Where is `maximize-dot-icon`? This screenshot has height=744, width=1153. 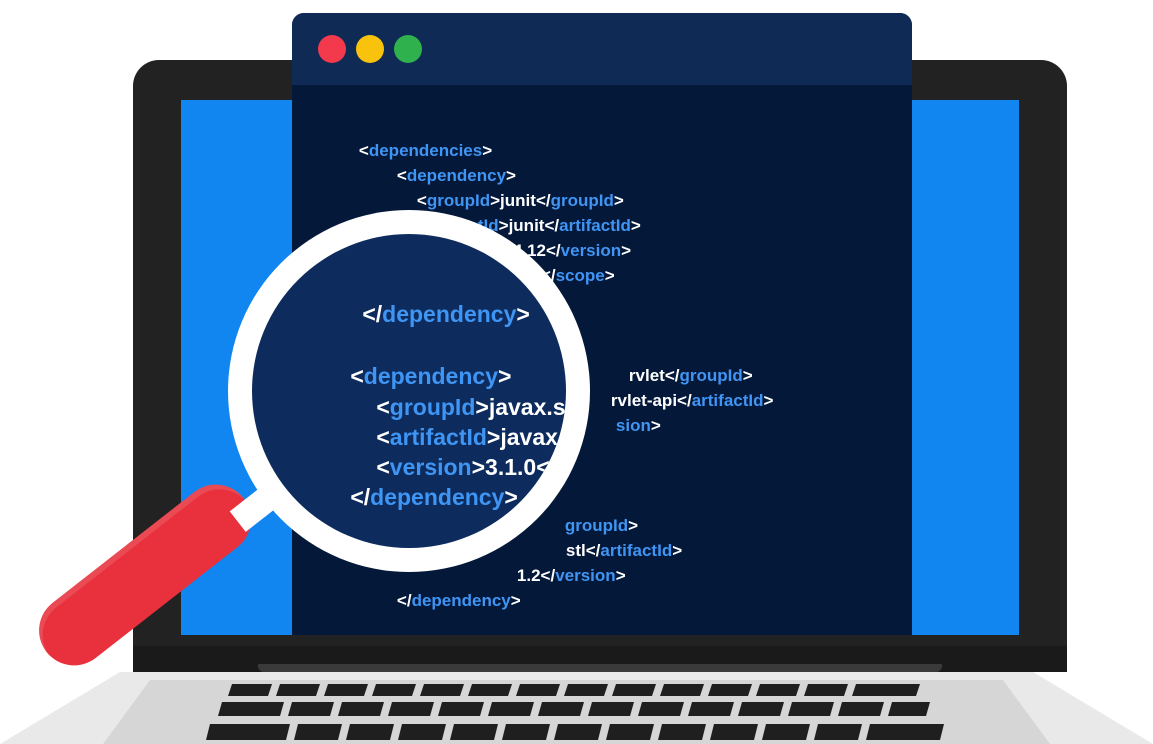 maximize-dot-icon is located at coordinates (408, 49).